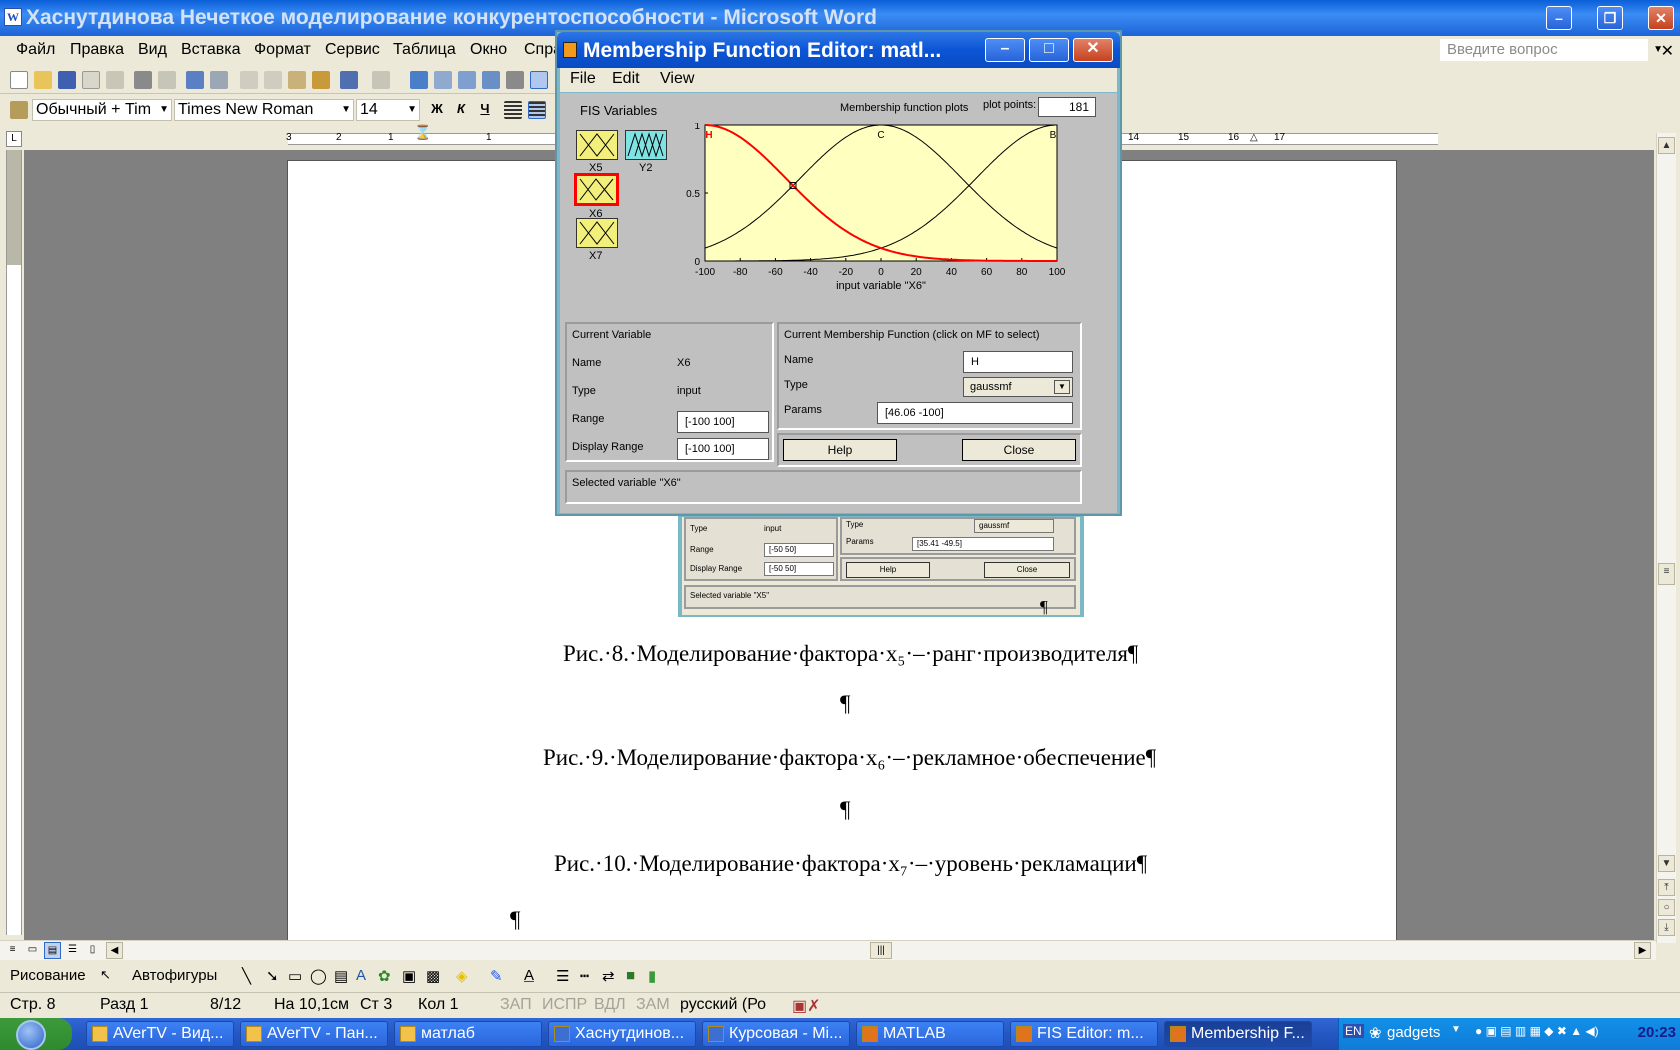  I want to click on hscroll-thumb: |||, so click(881, 950).